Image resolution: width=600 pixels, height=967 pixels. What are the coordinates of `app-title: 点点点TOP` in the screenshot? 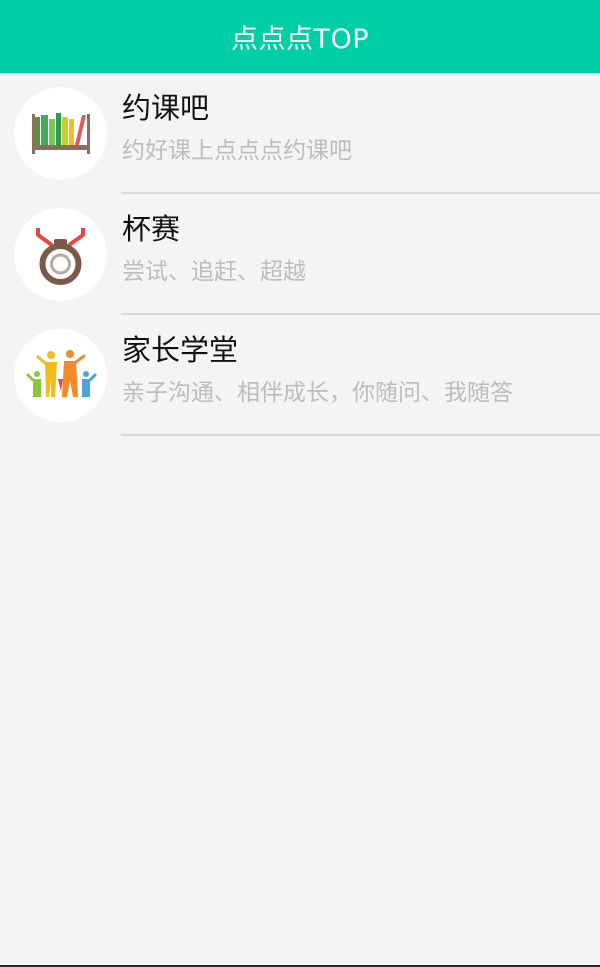 It's located at (300, 39).